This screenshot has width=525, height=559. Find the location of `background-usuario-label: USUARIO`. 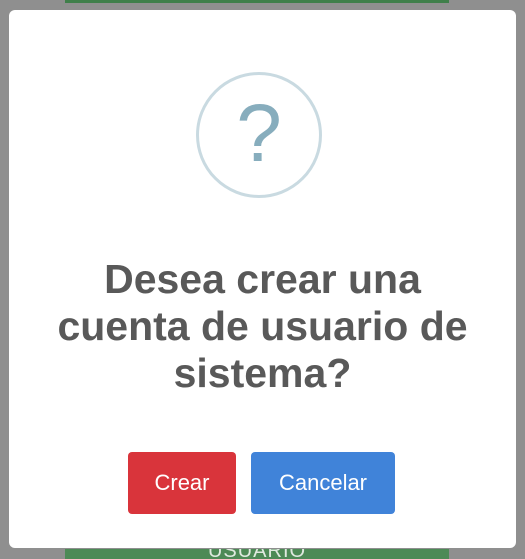

background-usuario-label: USUARIO is located at coordinates (257, 554).